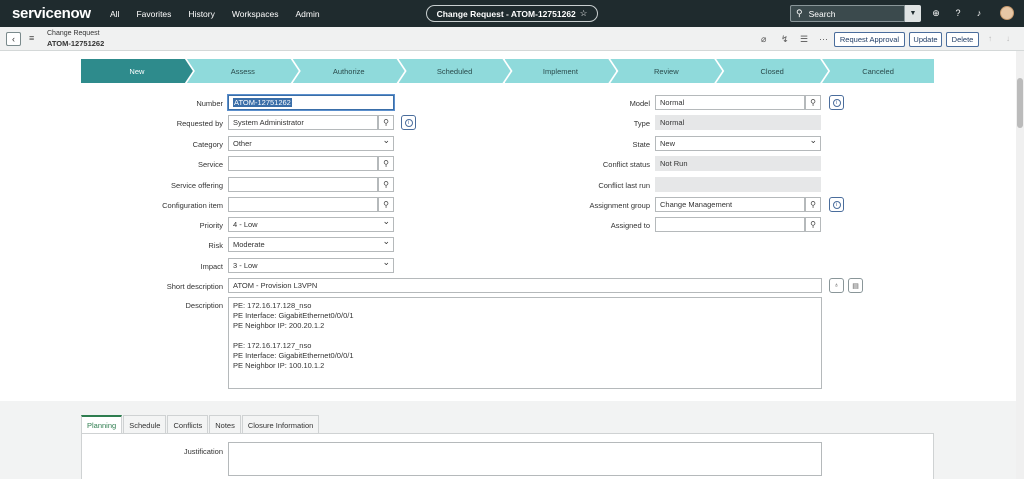  What do you see at coordinates (223, 14) in the screenshot?
I see `nav-links: All Favorites History Workspaces Admin` at bounding box center [223, 14].